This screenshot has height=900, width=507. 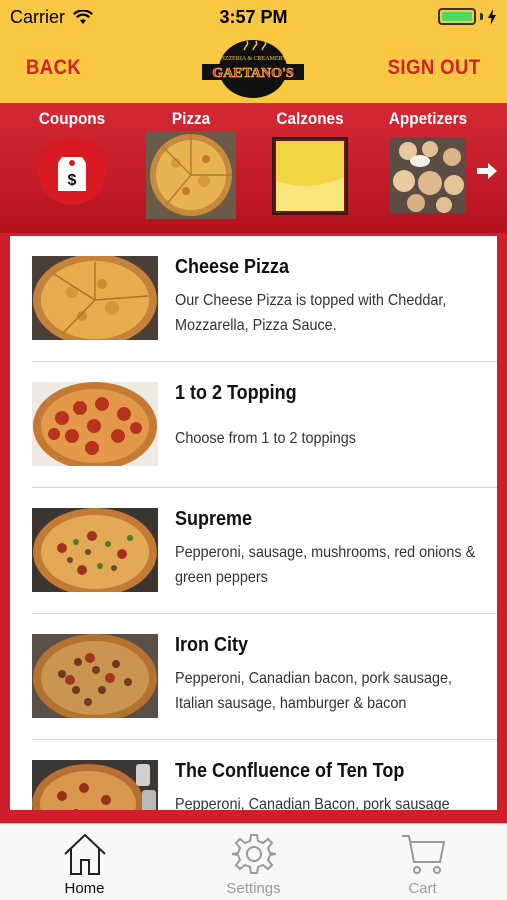 I want to click on charging-bolt-icon, so click(x=492, y=16).